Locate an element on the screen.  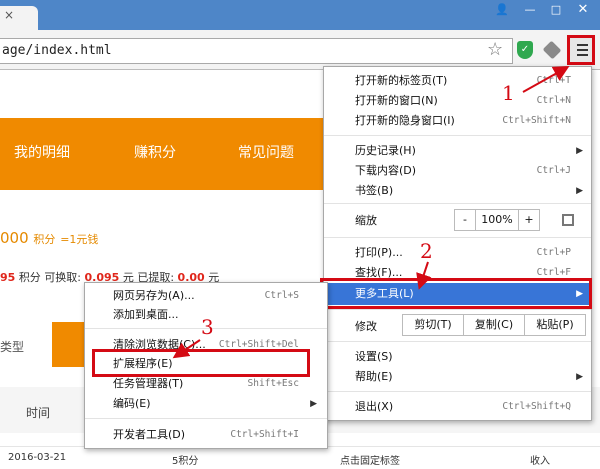
annotation-number-3: 3 is located at coordinates (207, 327).